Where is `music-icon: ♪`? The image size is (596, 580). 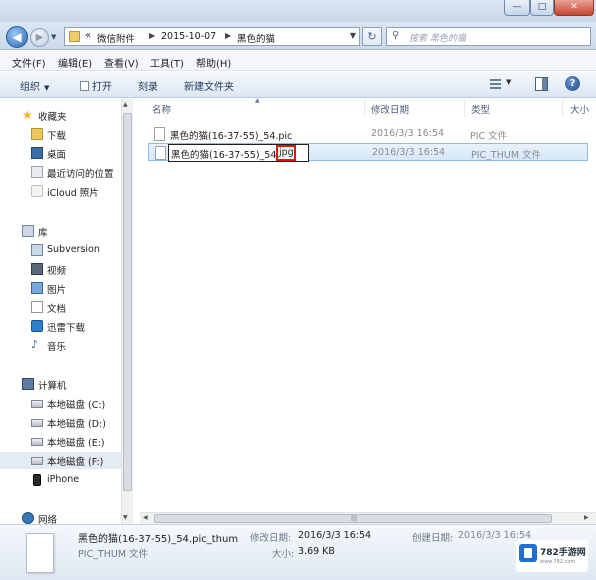 music-icon: ♪ is located at coordinates (35, 344).